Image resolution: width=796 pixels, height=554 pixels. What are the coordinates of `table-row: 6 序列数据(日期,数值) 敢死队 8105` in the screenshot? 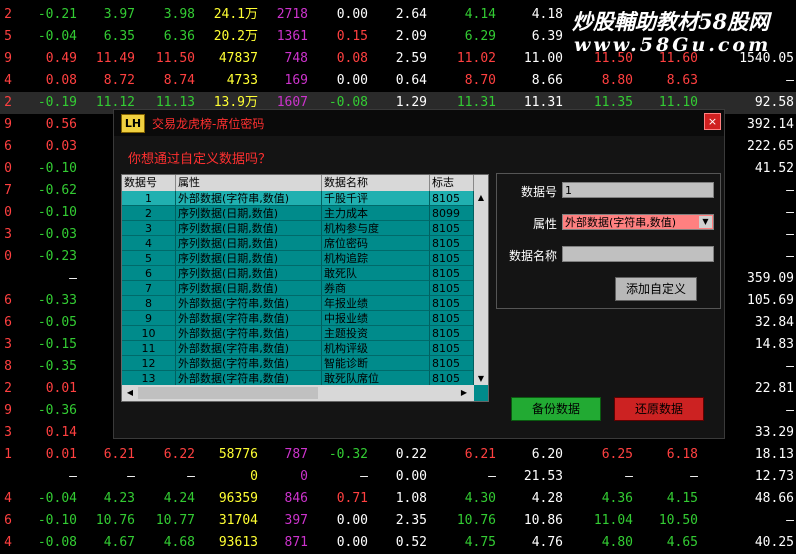 It's located at (298, 273).